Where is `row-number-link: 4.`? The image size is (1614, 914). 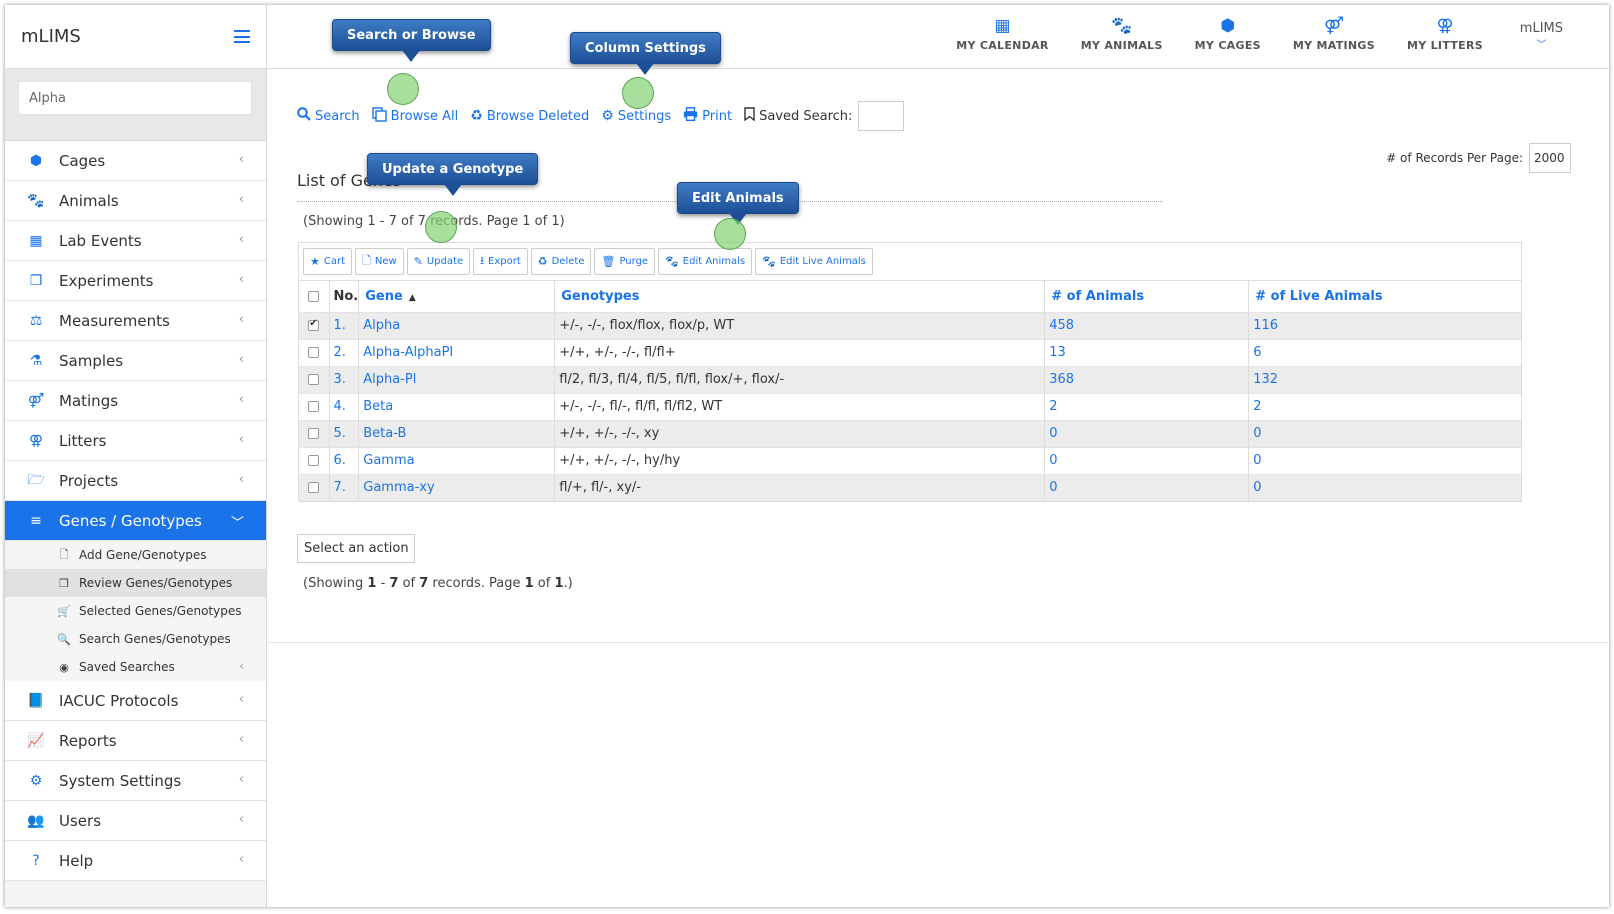
row-number-link: 4. is located at coordinates (344, 406).